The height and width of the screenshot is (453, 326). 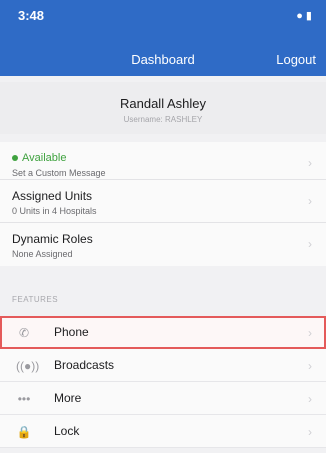 What do you see at coordinates (52, 196) in the screenshot?
I see `assigned-units-title: Assigned Units` at bounding box center [52, 196].